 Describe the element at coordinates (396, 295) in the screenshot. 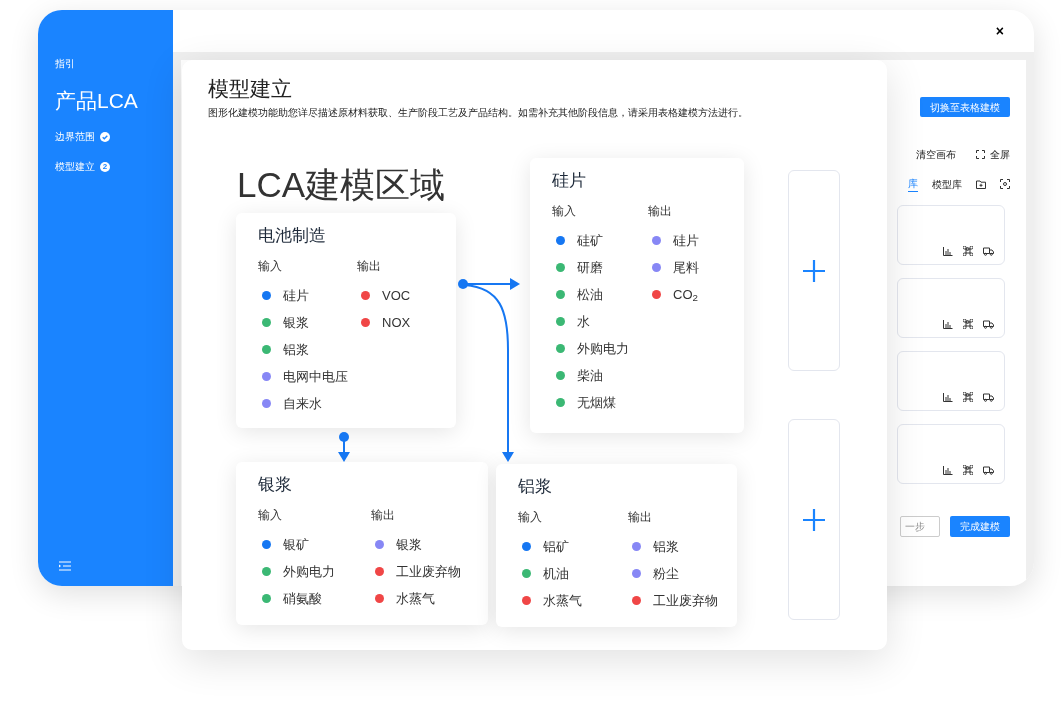

I see `flow-item: VOC` at that location.